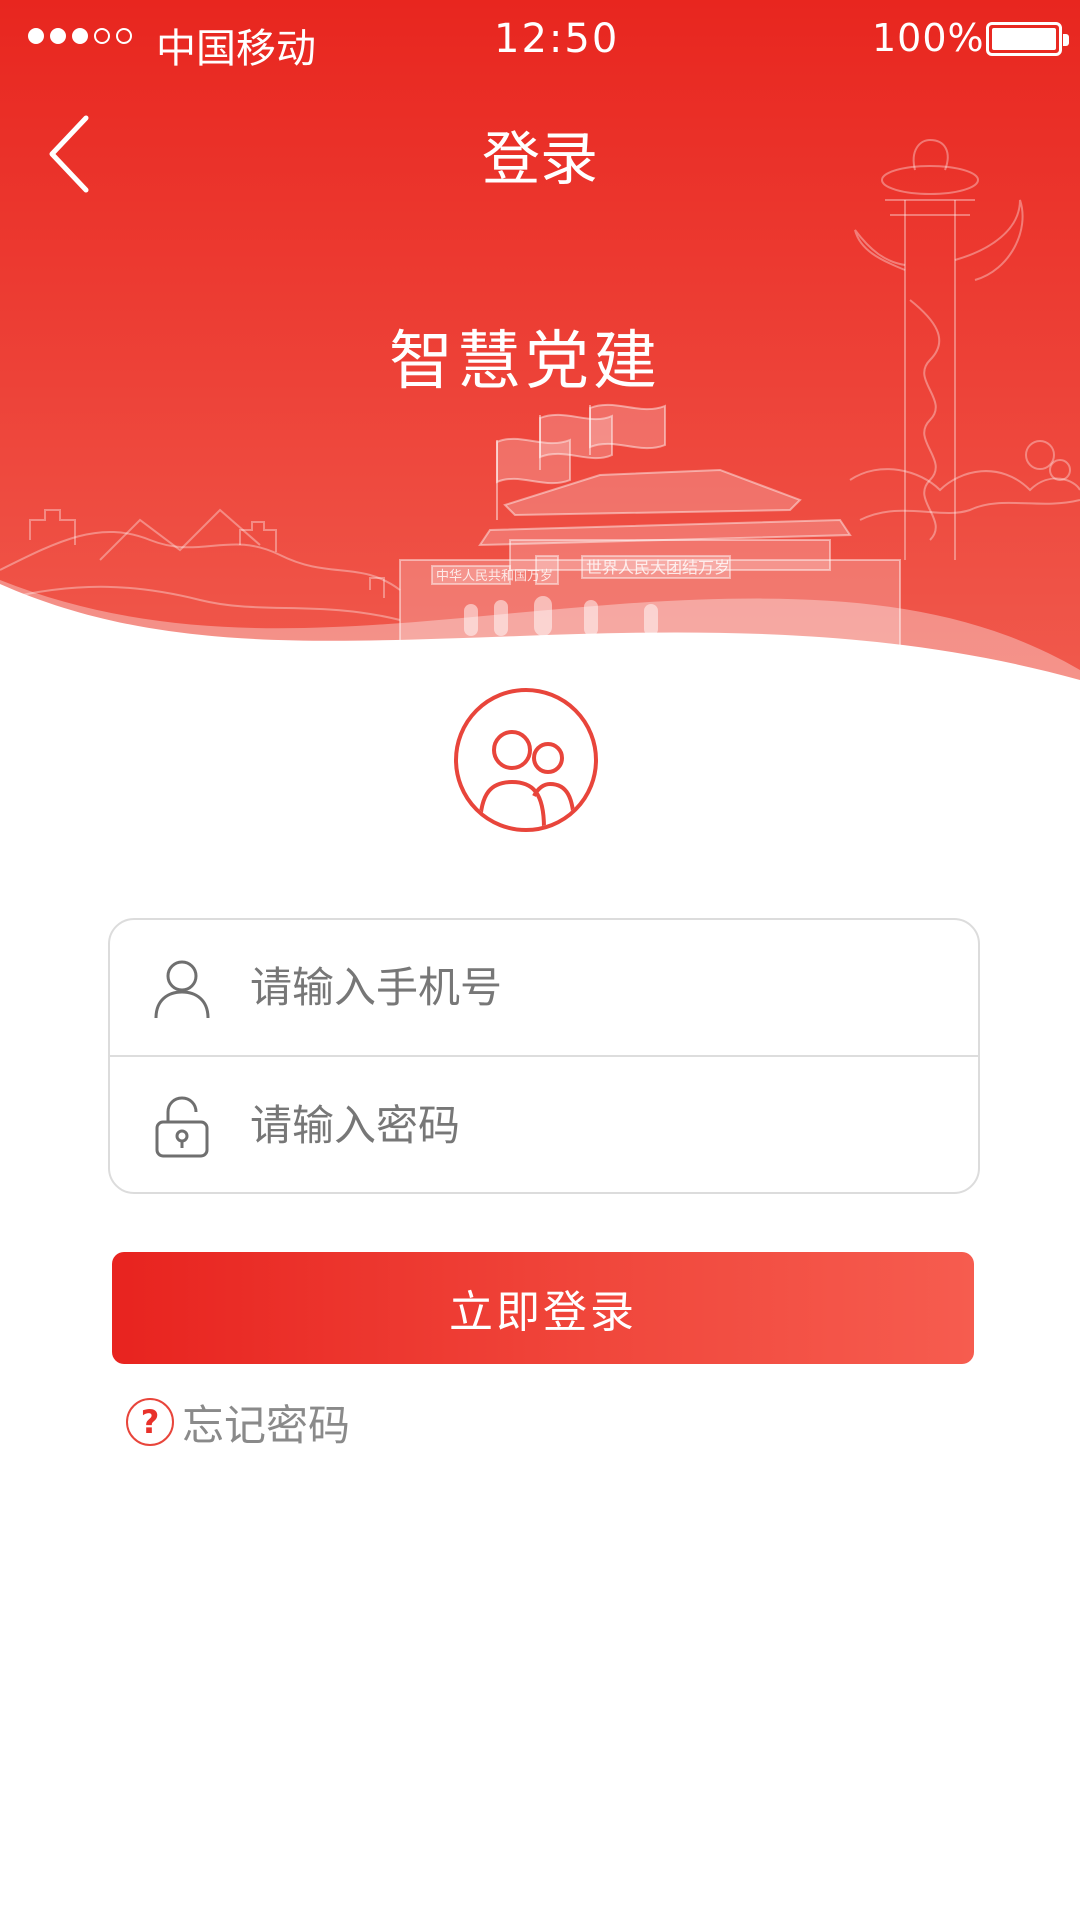 This screenshot has width=1080, height=1920. What do you see at coordinates (527, 779) in the screenshot?
I see `users-group-icon` at bounding box center [527, 779].